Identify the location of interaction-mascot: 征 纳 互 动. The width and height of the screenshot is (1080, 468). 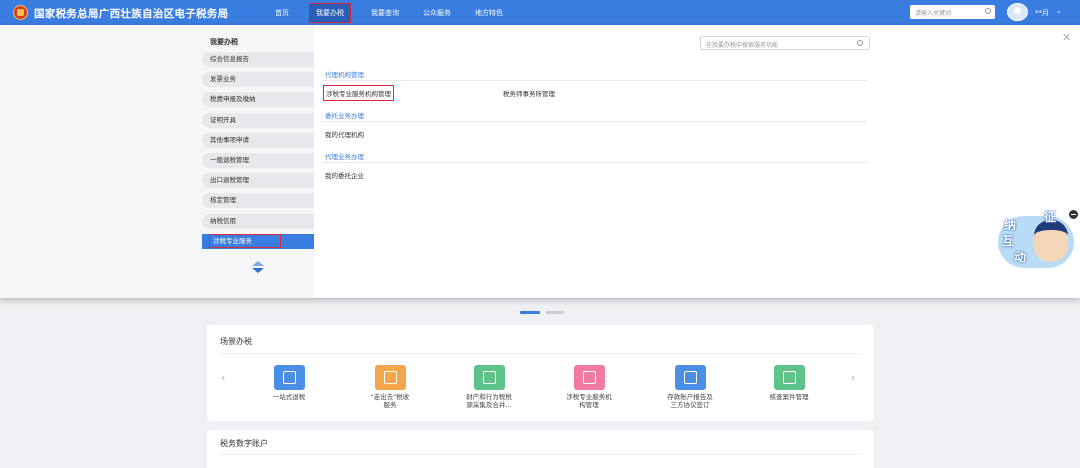
(1038, 239).